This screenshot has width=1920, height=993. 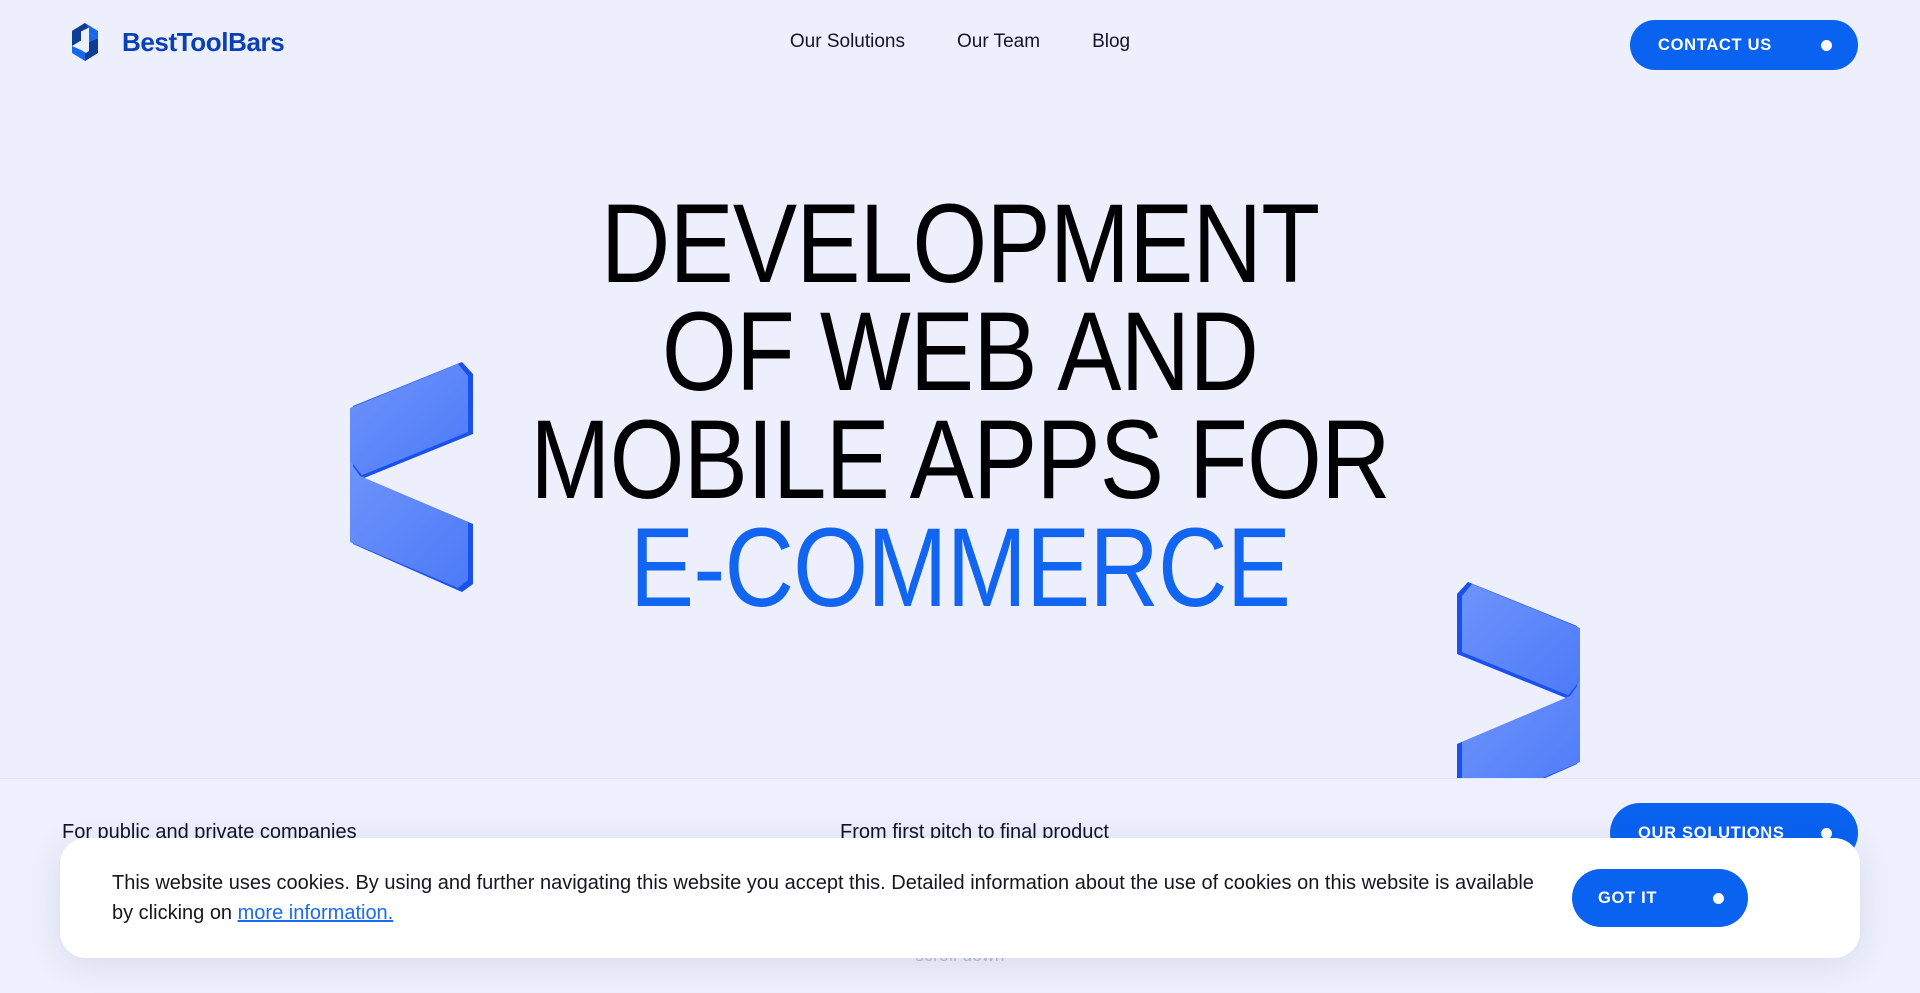 What do you see at coordinates (960, 459) in the screenshot?
I see `headline-line-3: MOBILE APPS FOR` at bounding box center [960, 459].